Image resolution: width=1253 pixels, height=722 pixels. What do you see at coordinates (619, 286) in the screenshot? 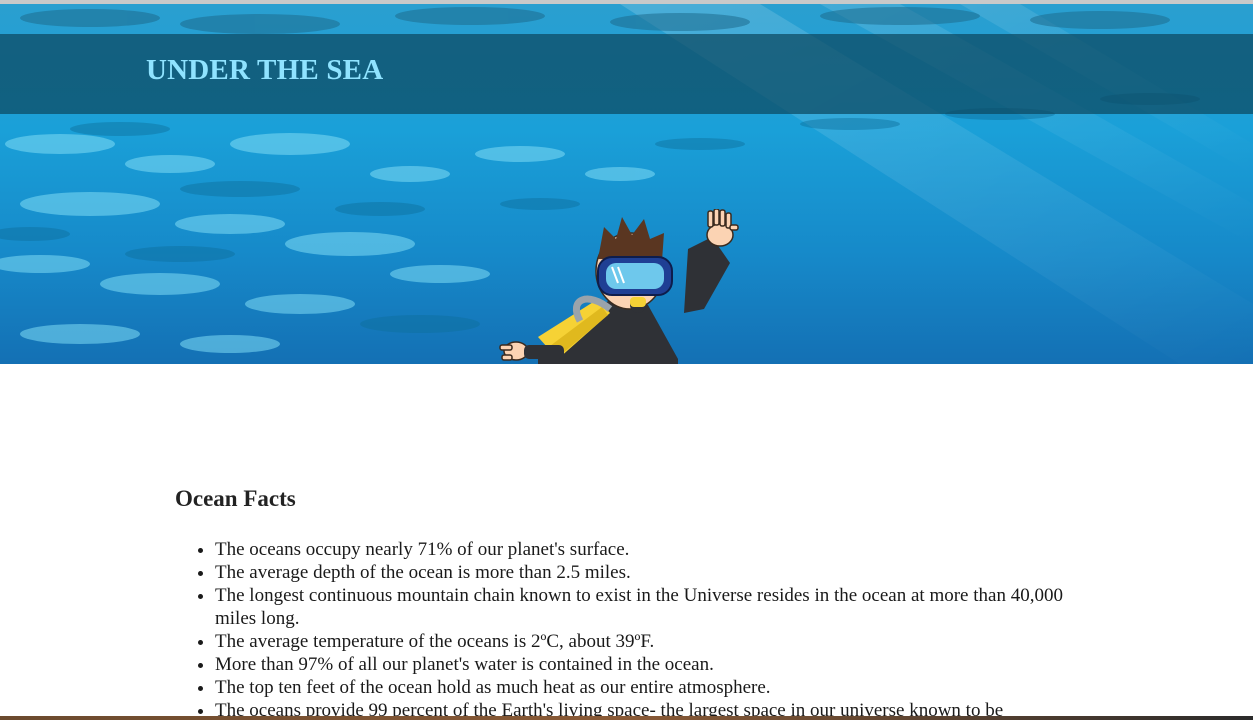
I see `diver-illustration` at bounding box center [619, 286].